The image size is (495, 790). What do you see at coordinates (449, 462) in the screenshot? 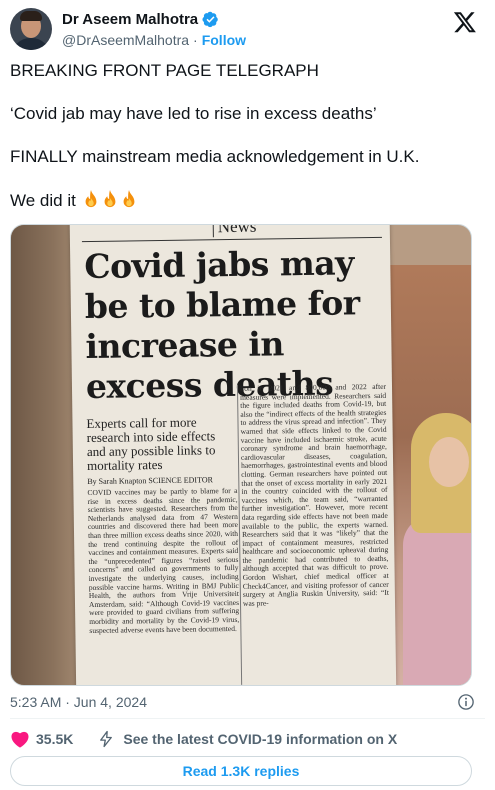
I see `inset-photo-face` at bounding box center [449, 462].